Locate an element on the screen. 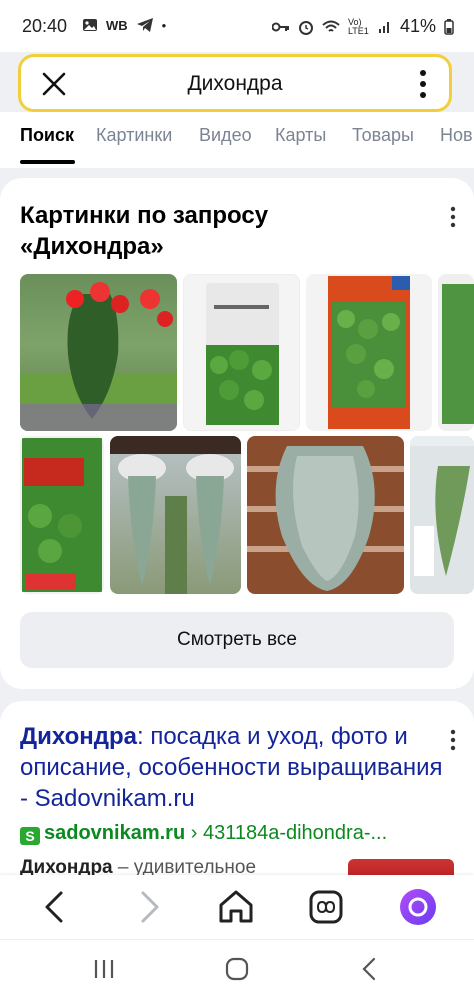 The width and height of the screenshot is (474, 1000). result-title-highlight: Дихондра is located at coordinates (78, 736).